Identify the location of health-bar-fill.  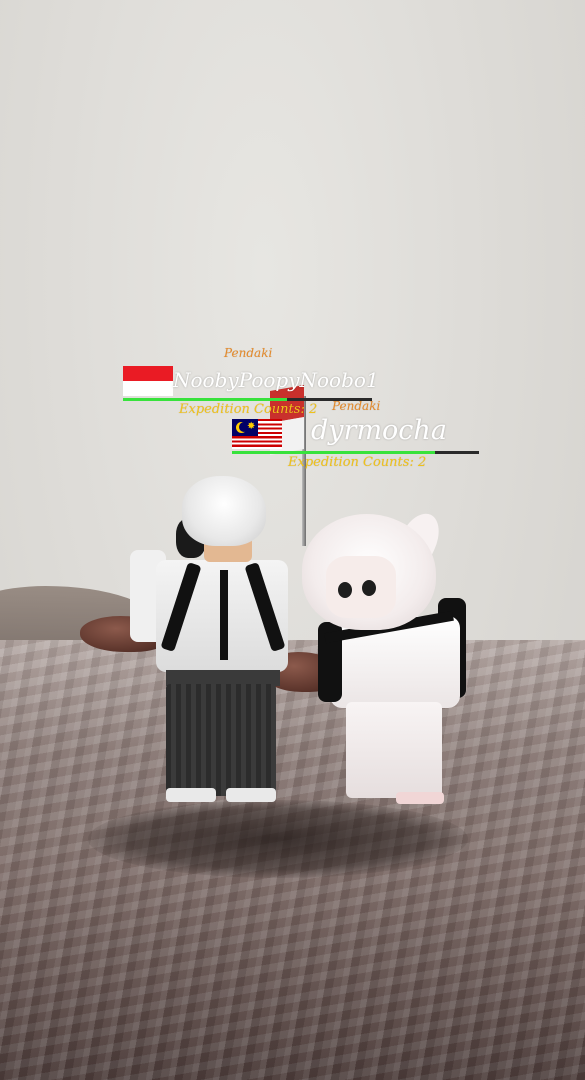
(333, 452).